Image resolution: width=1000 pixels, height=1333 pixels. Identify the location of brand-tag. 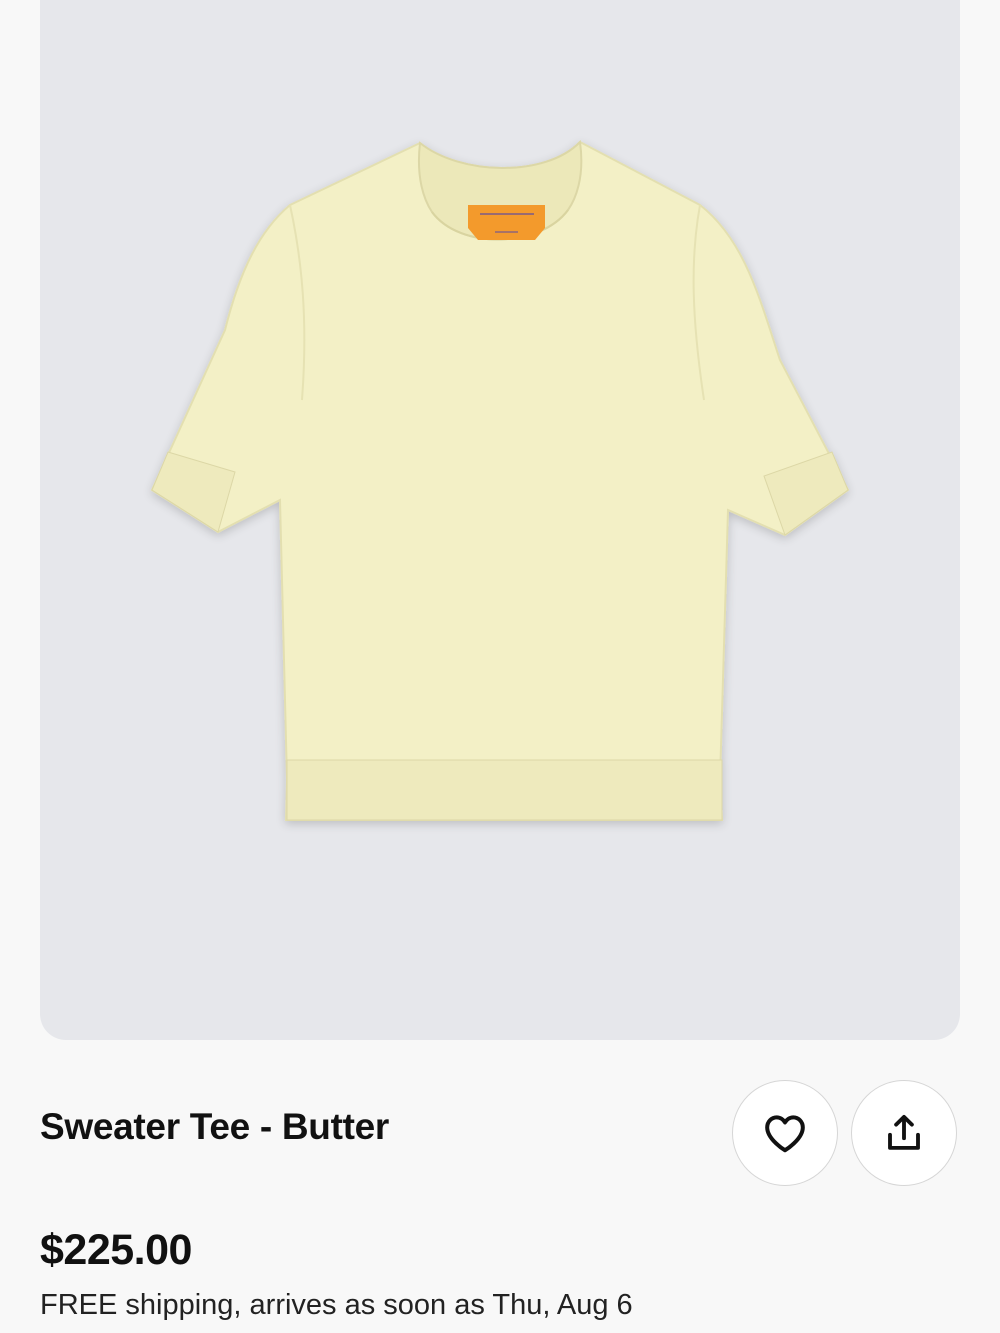
(506, 222).